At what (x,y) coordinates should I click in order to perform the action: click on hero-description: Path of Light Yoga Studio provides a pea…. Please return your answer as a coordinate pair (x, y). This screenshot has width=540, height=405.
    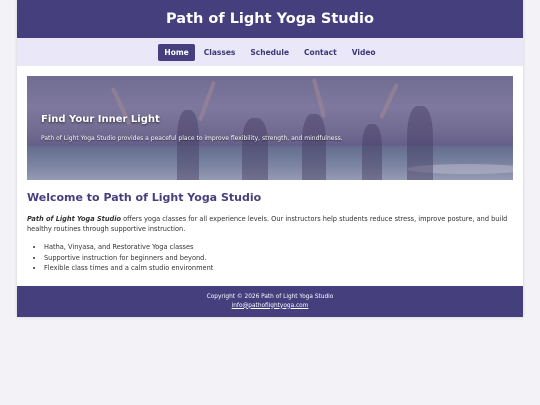
    Looking at the image, I should click on (192, 138).